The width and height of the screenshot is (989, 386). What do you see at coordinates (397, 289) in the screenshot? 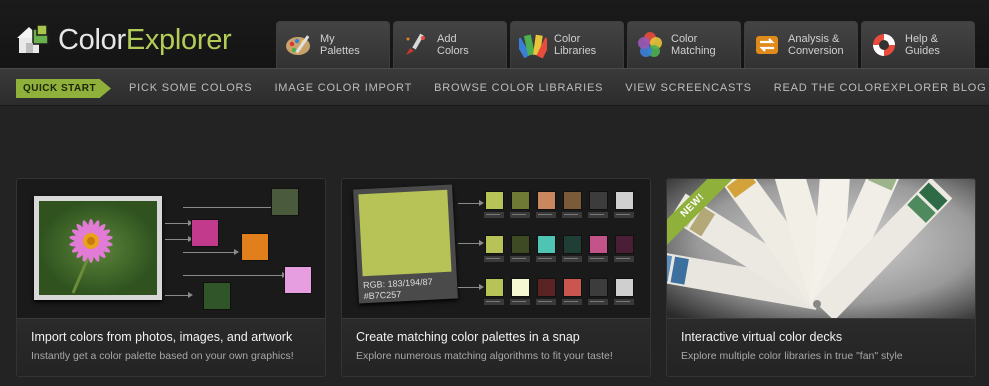
I see `rgb-readout: RGB: 183/194/87 #B7C257` at bounding box center [397, 289].